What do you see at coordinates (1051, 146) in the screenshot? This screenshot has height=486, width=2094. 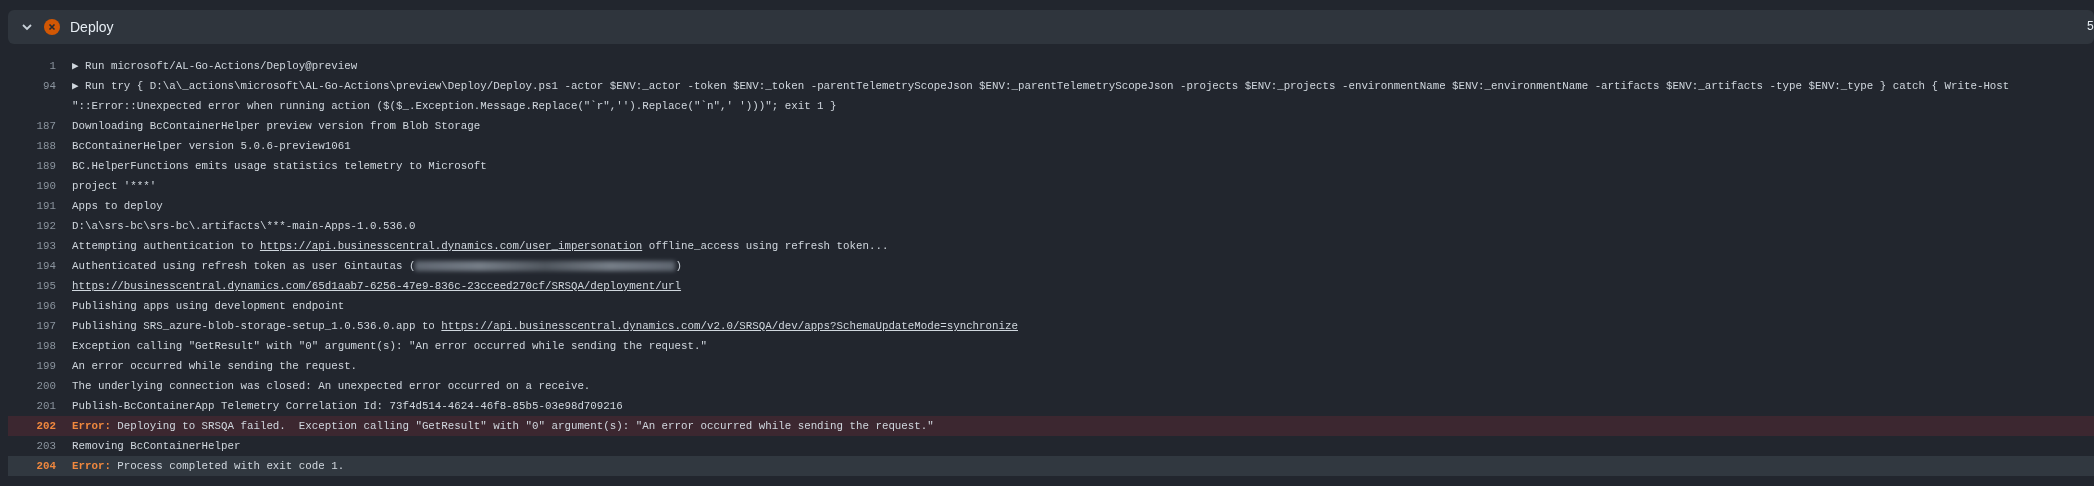 I see `log-row: 188 BcContainerHelper version 5.0.6-preview1061` at bounding box center [1051, 146].